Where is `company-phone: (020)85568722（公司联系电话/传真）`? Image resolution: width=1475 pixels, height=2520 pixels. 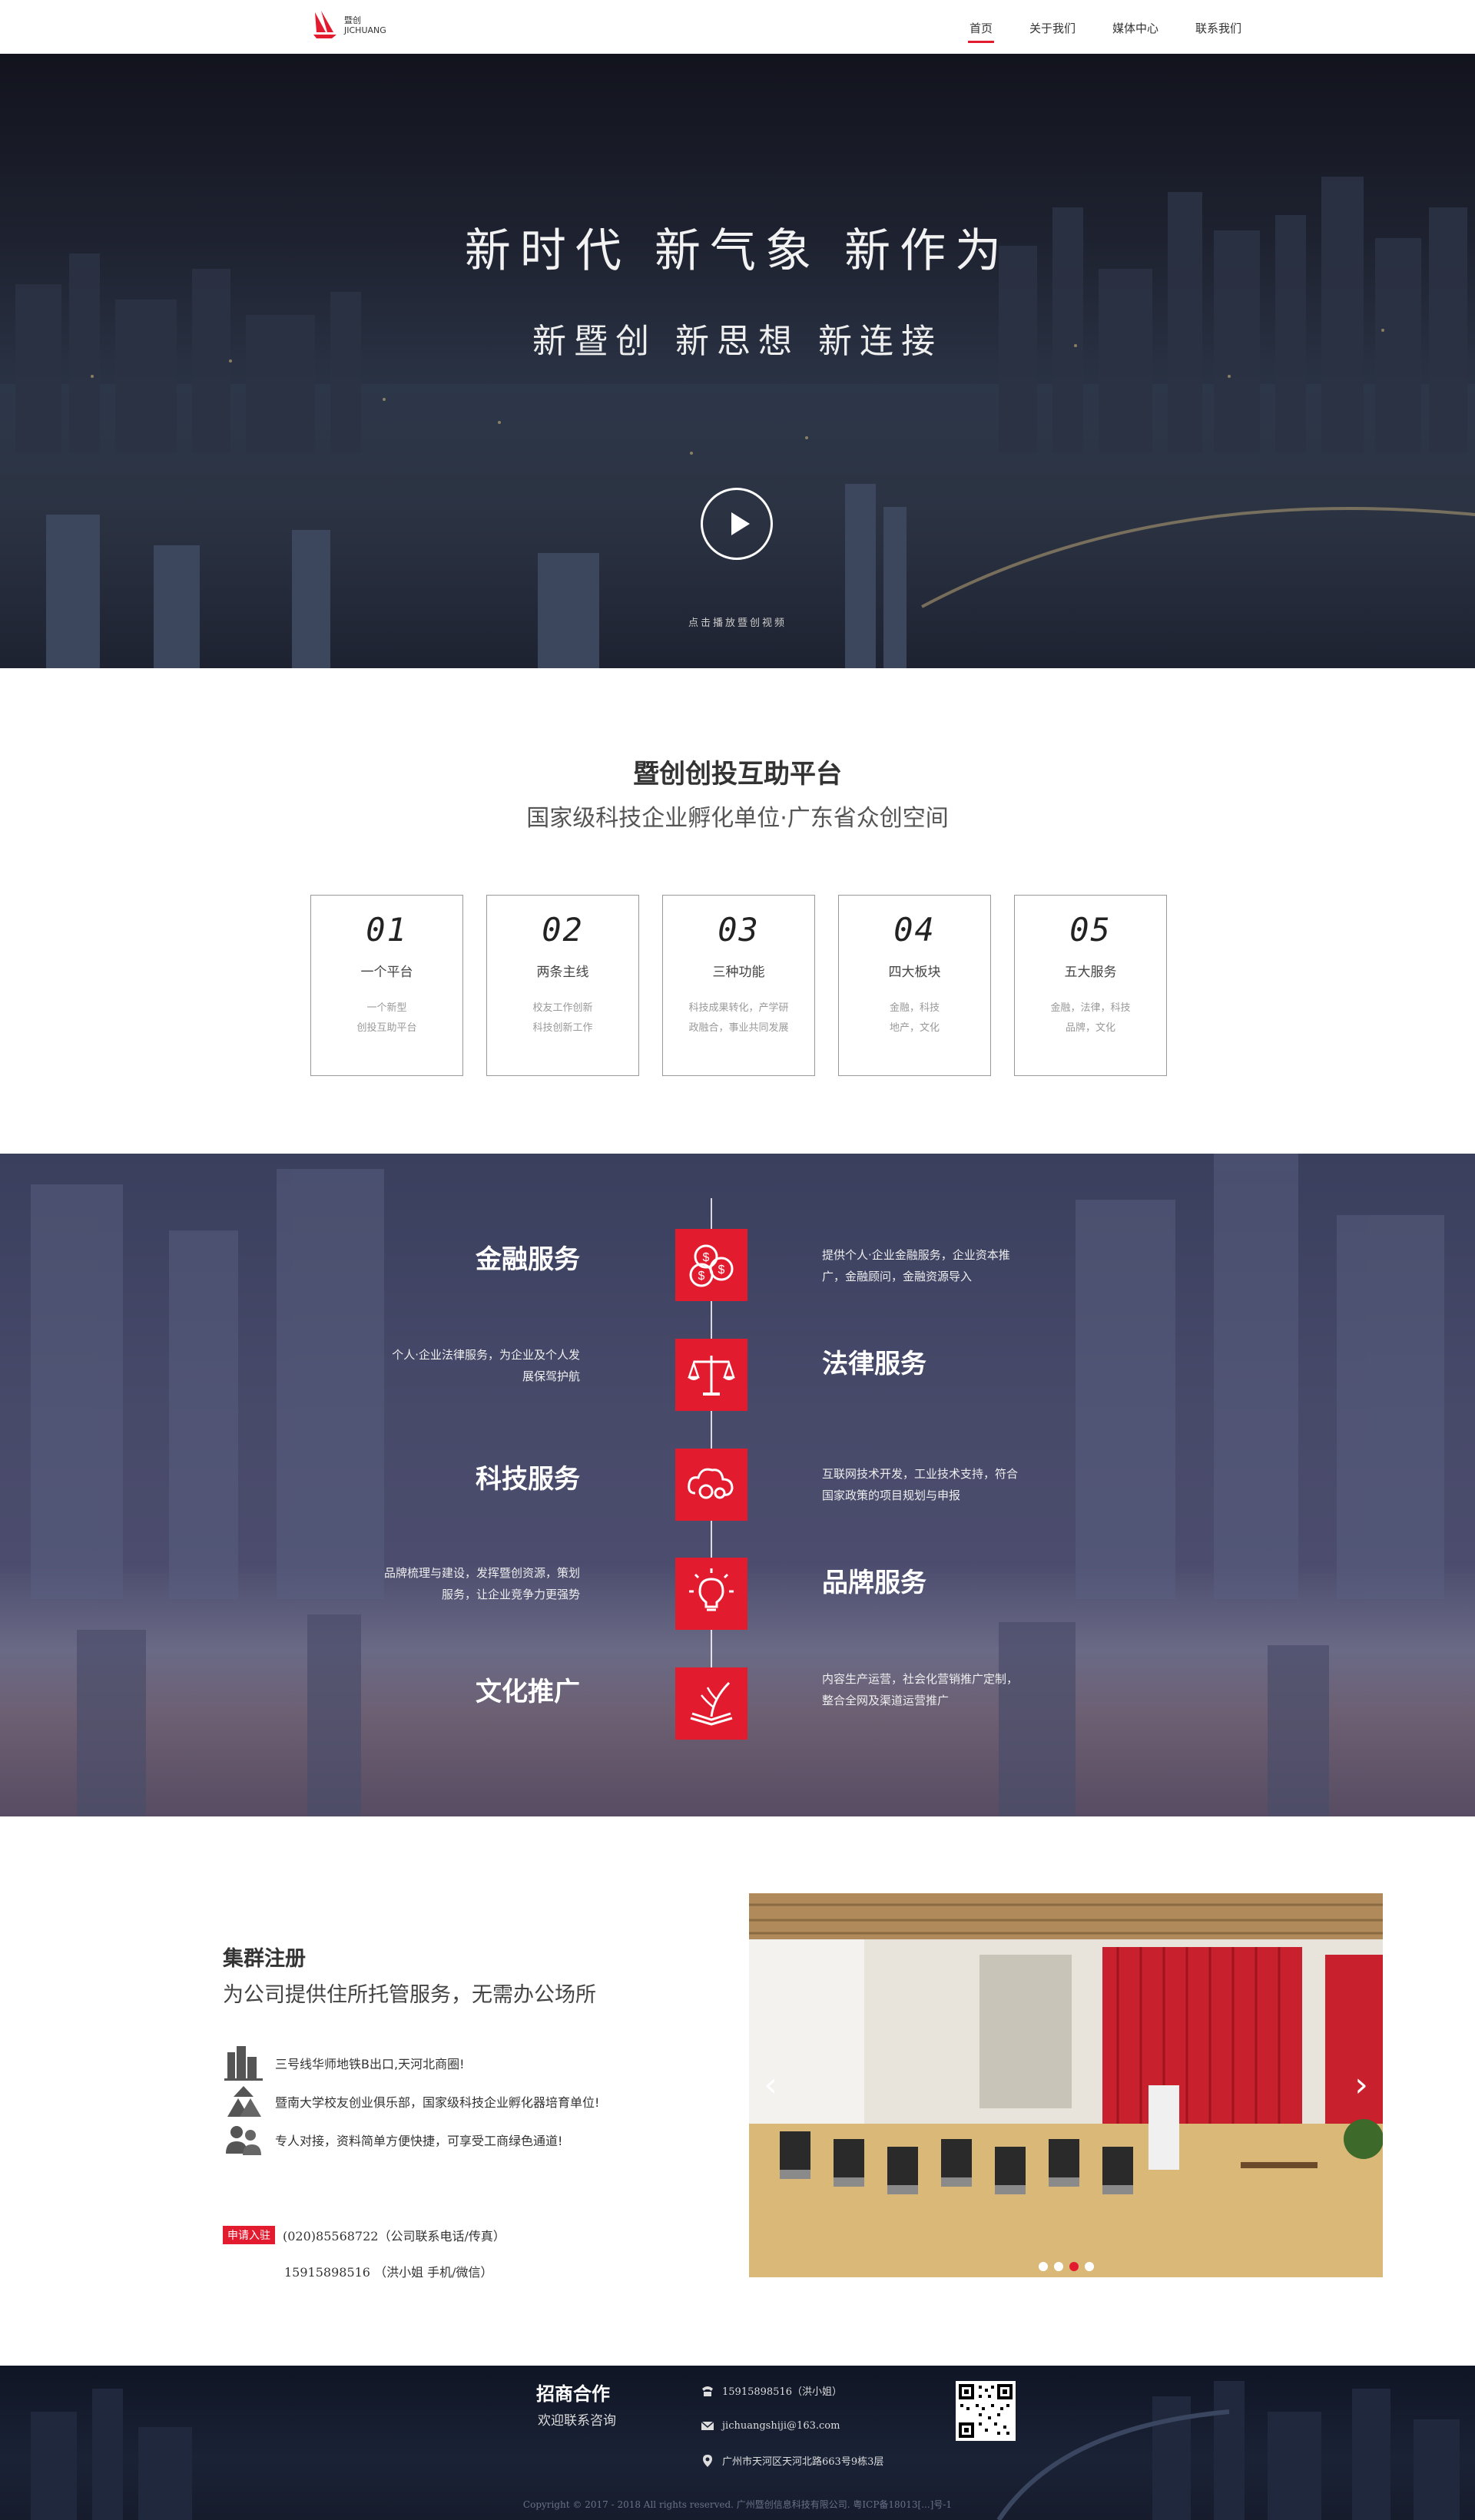
company-phone: (020)85568722（公司联系电话/传真） is located at coordinates (394, 2236).